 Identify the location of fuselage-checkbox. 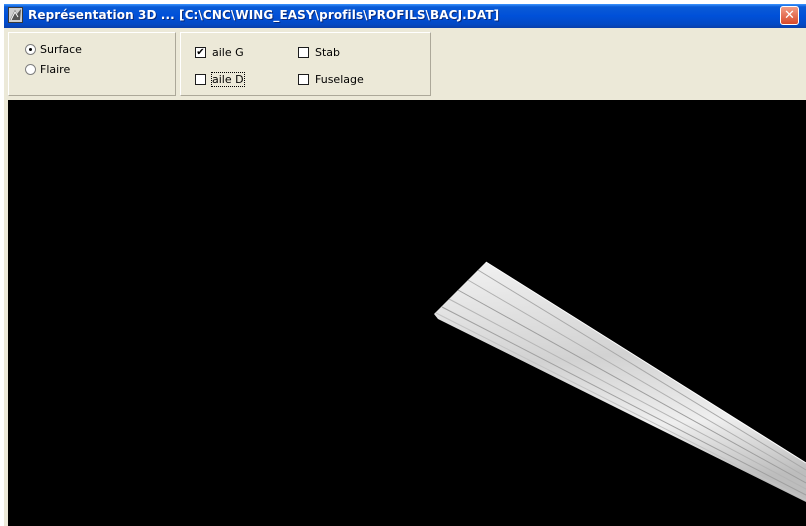
(303, 79).